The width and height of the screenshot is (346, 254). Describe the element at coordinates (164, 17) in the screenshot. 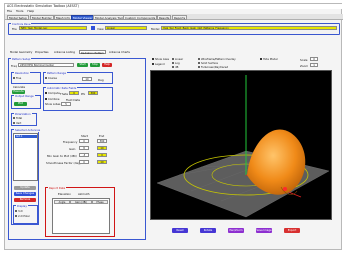

I see `tab-results: Results` at that location.